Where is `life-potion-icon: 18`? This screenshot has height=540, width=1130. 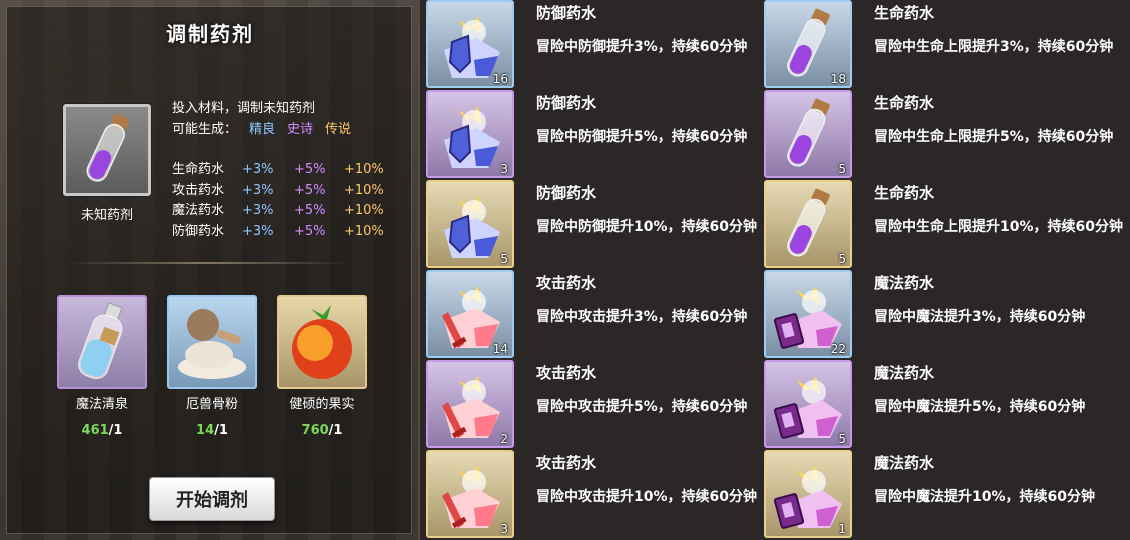 life-potion-icon: 18 is located at coordinates (808, 44).